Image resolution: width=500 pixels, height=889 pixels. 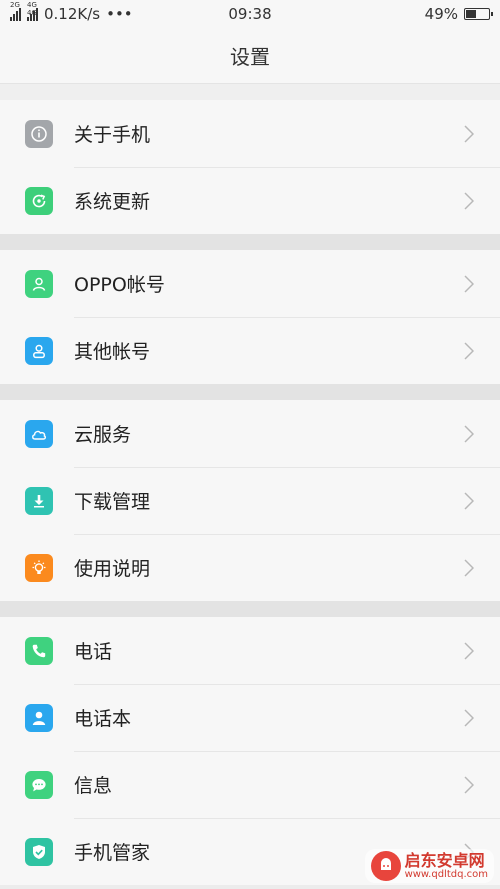 I want to click on status-time: 09:38, so click(x=250, y=14).